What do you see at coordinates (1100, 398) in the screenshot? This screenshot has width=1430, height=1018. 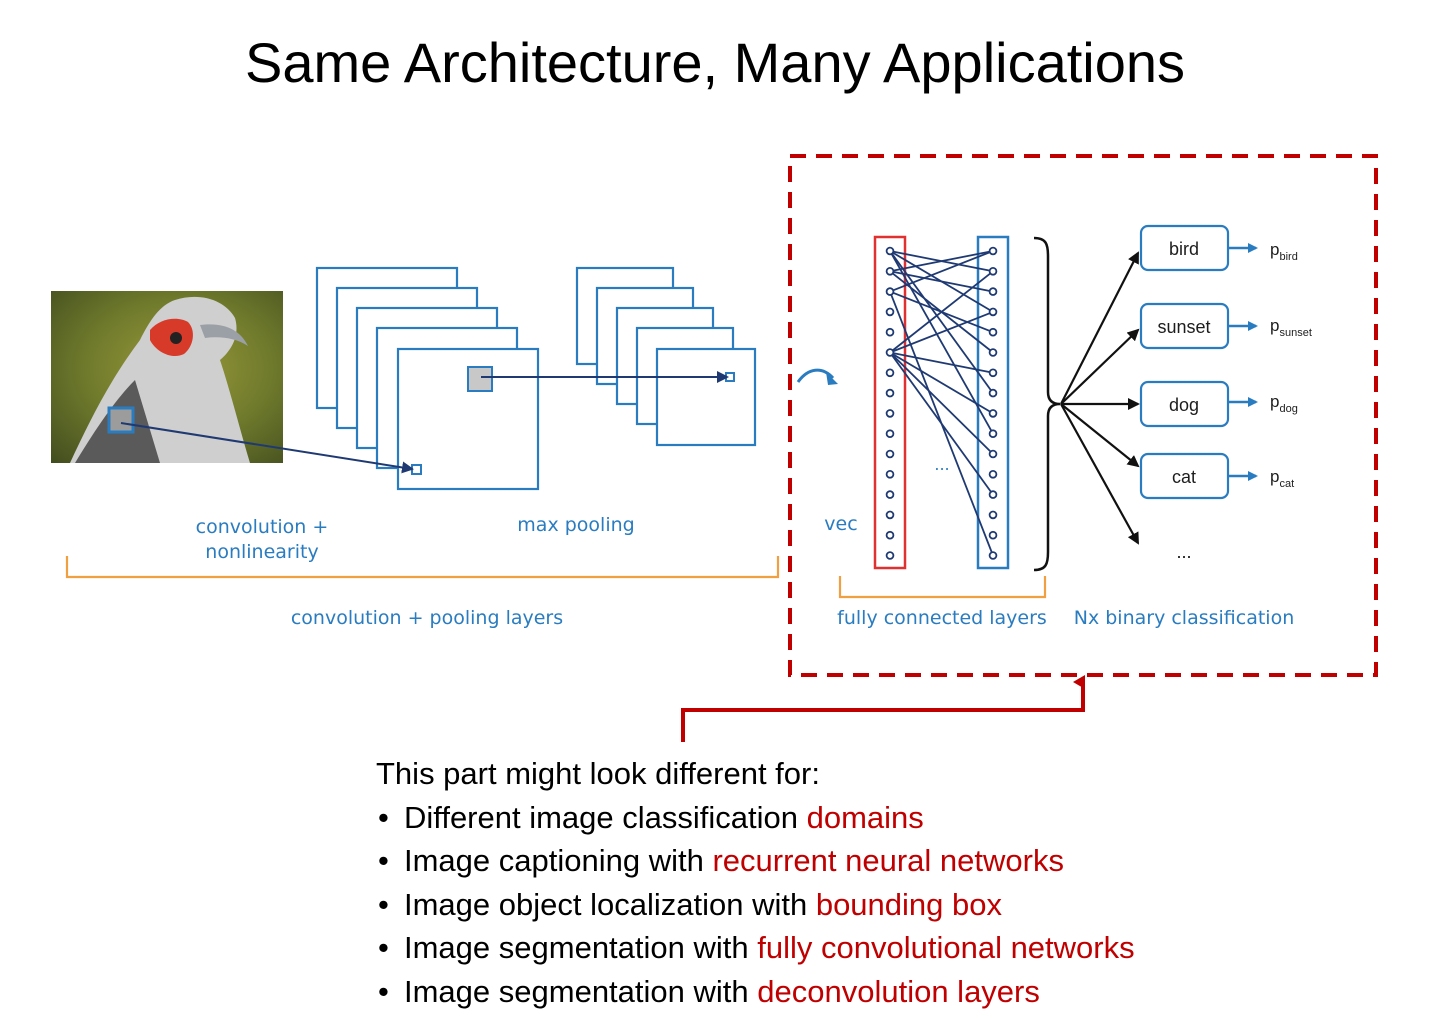 I see `classification-arrows` at bounding box center [1100, 398].